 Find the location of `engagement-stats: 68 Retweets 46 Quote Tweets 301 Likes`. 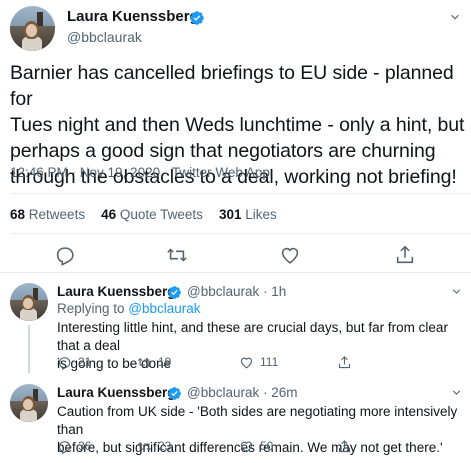

engagement-stats: 68 Retweets 46 Quote Tweets 301 Likes is located at coordinates (143, 214).